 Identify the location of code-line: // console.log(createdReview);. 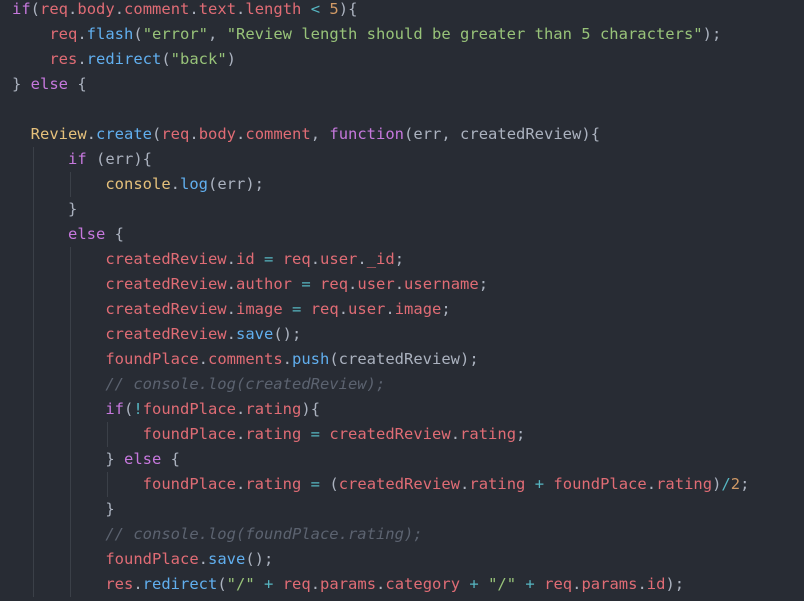
(245, 384).